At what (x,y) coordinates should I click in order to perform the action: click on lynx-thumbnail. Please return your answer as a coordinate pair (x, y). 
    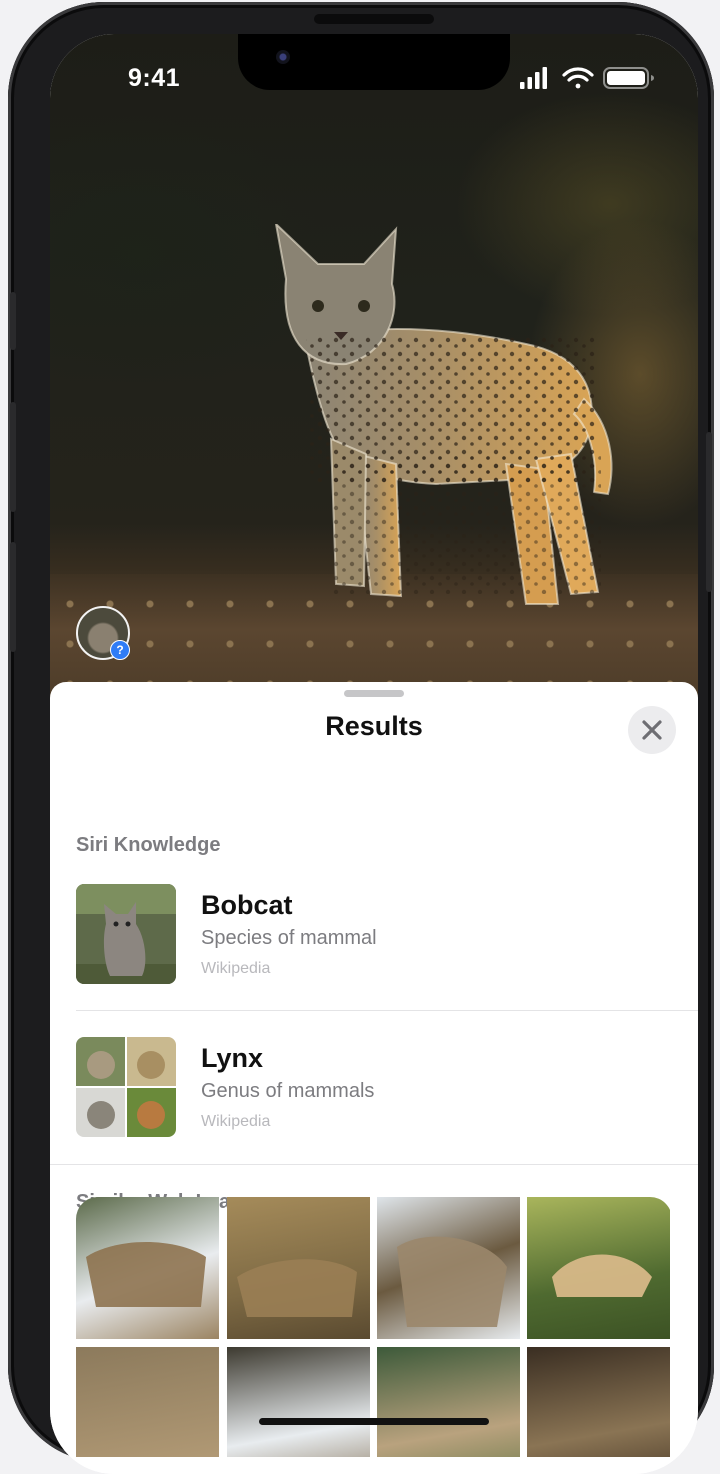
    Looking at the image, I should click on (126, 1087).